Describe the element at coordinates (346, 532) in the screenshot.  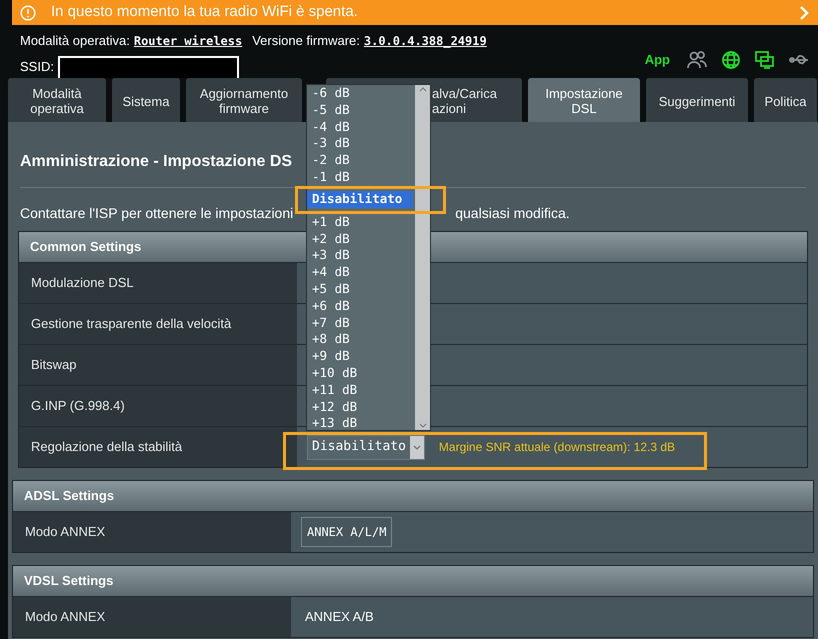
I see `annex-mode-value: ANNEX A/L/M` at that location.